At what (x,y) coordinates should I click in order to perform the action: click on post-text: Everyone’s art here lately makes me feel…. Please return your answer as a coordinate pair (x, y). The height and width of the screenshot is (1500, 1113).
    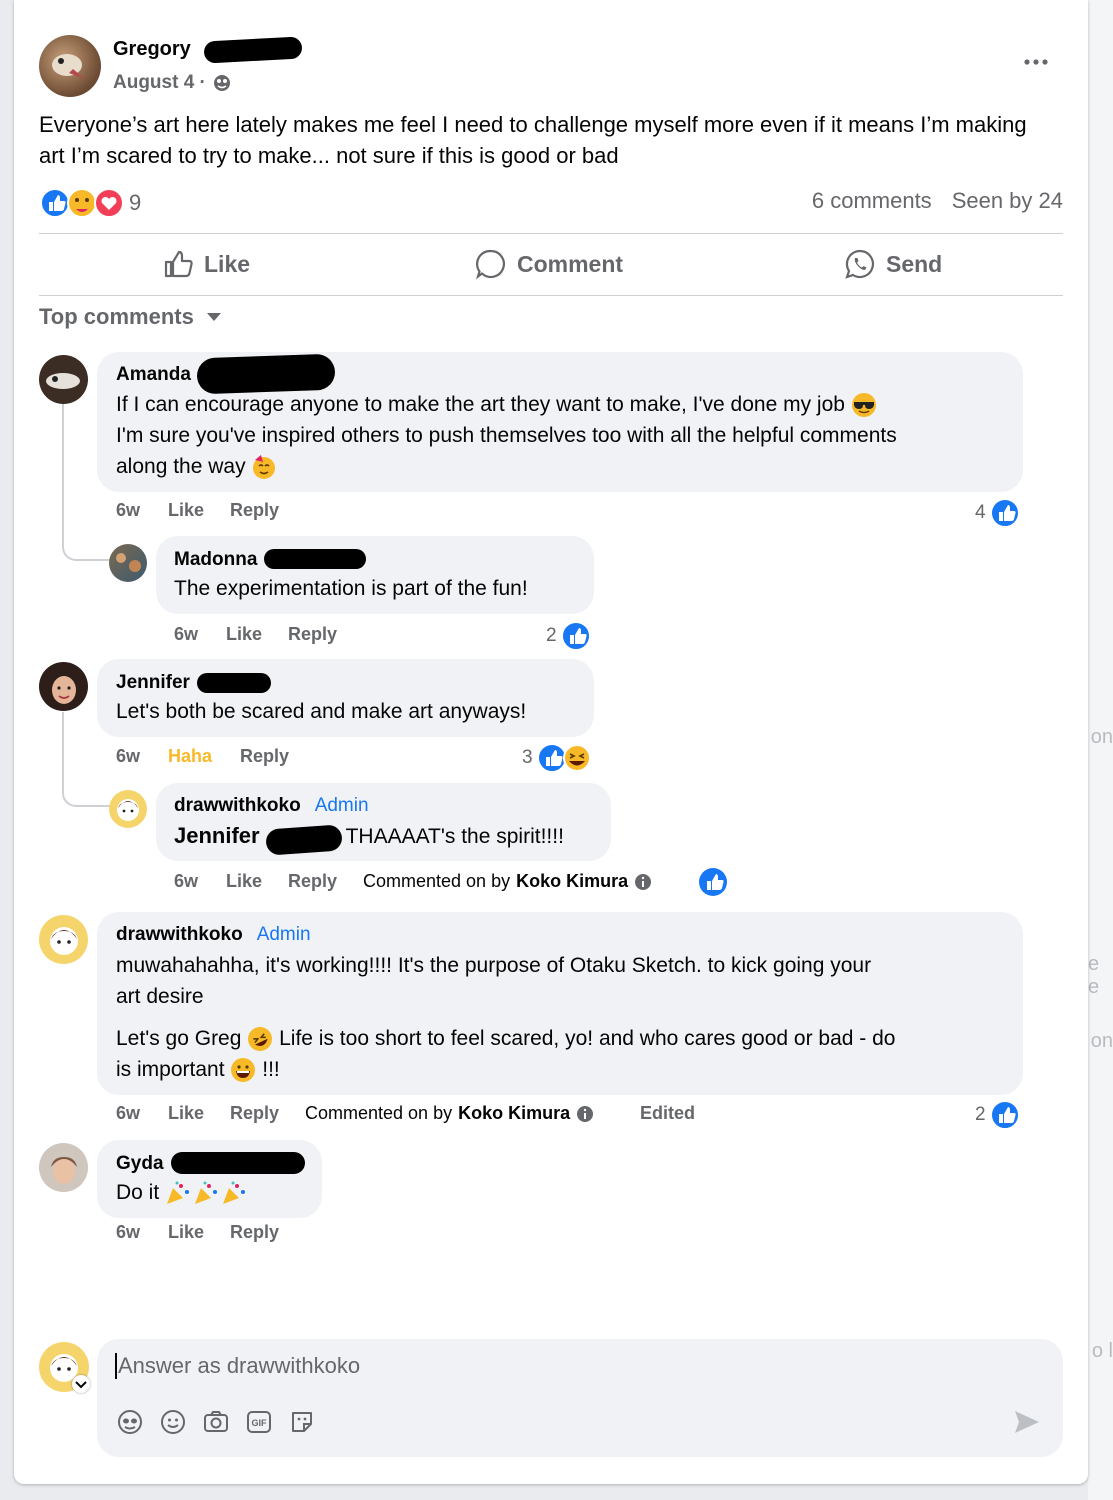
    Looking at the image, I should click on (533, 140).